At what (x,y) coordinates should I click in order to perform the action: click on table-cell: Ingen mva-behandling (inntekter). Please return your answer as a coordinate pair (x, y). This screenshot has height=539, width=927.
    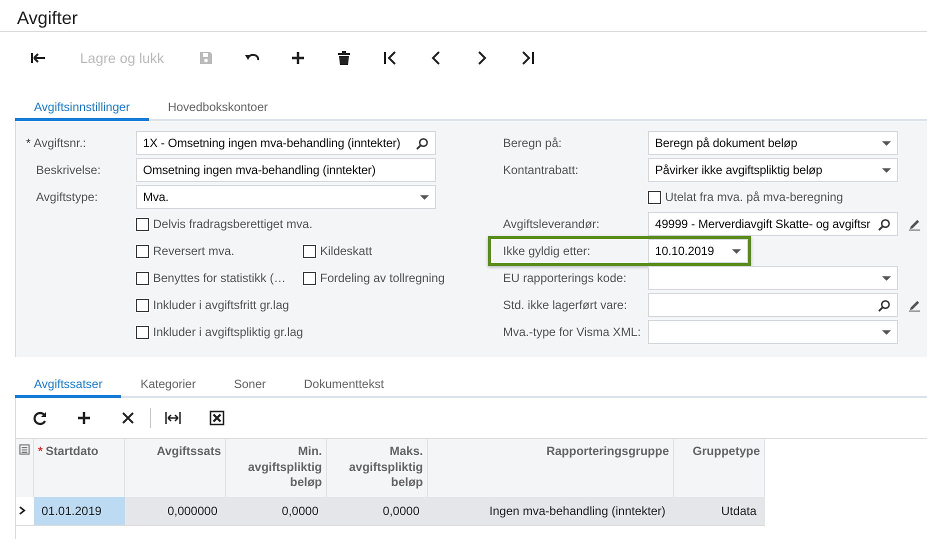
    Looking at the image, I should click on (551, 511).